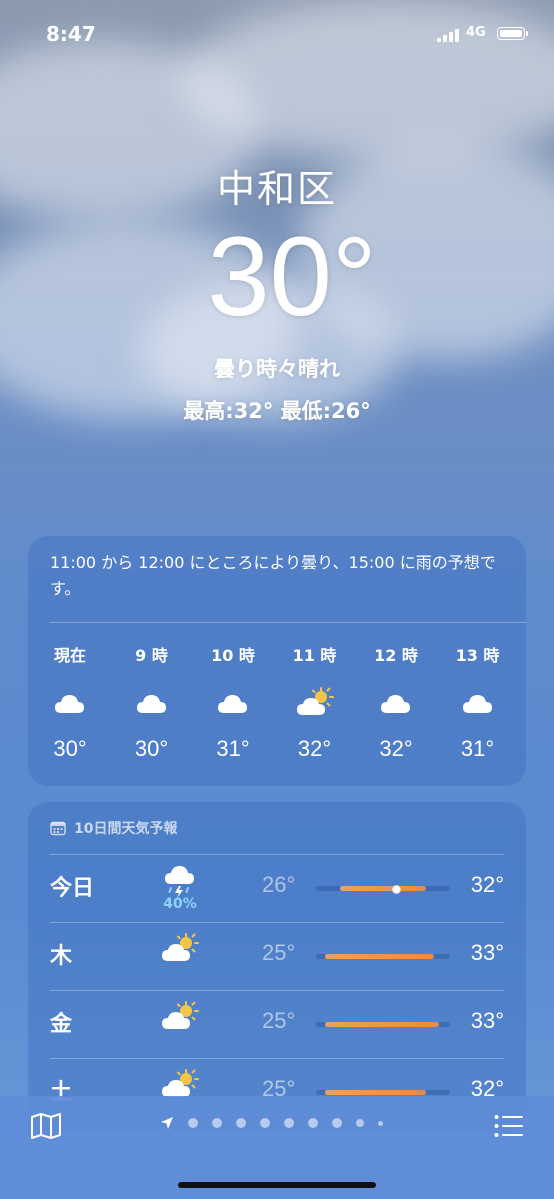 Image resolution: width=554 pixels, height=1199 pixels. Describe the element at coordinates (448, 35) in the screenshot. I see `signal-icon` at that location.